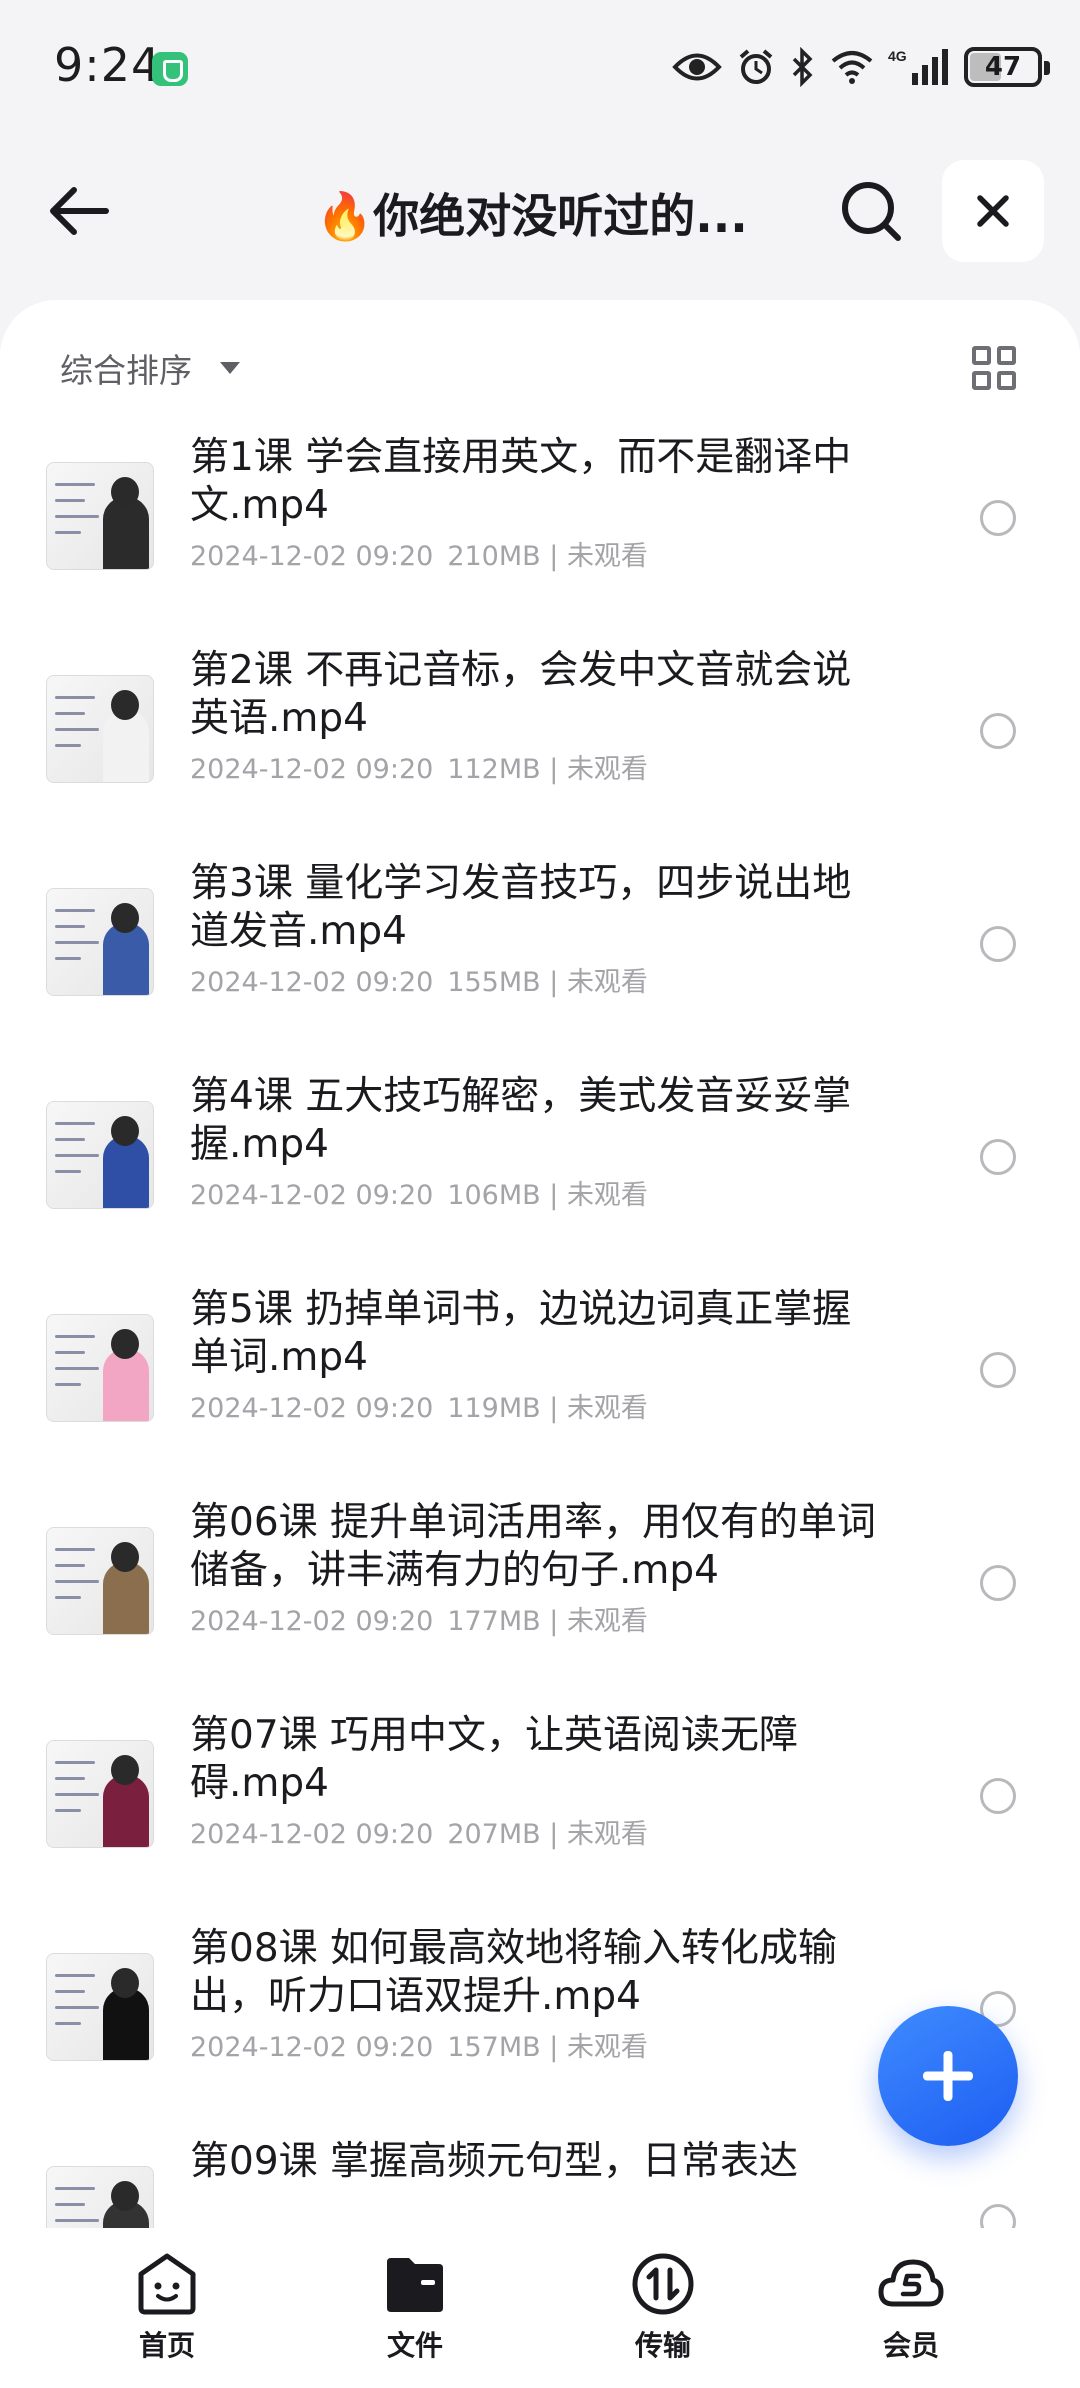  I want to click on bottom-nav: 首页 文件 传输 会员, so click(540, 2308).